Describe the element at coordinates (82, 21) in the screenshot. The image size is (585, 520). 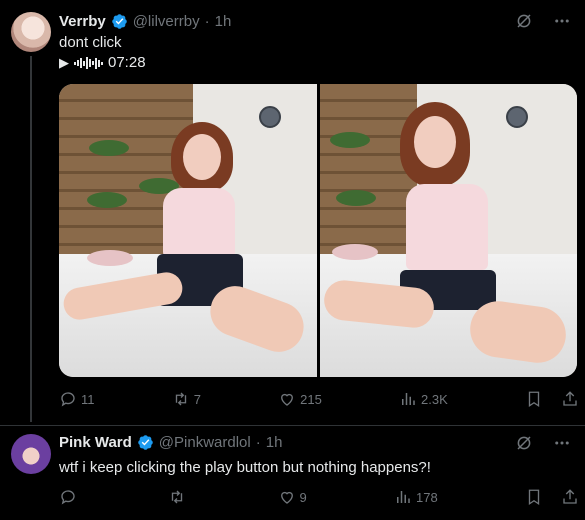
I see `display-name: Verrby` at that location.